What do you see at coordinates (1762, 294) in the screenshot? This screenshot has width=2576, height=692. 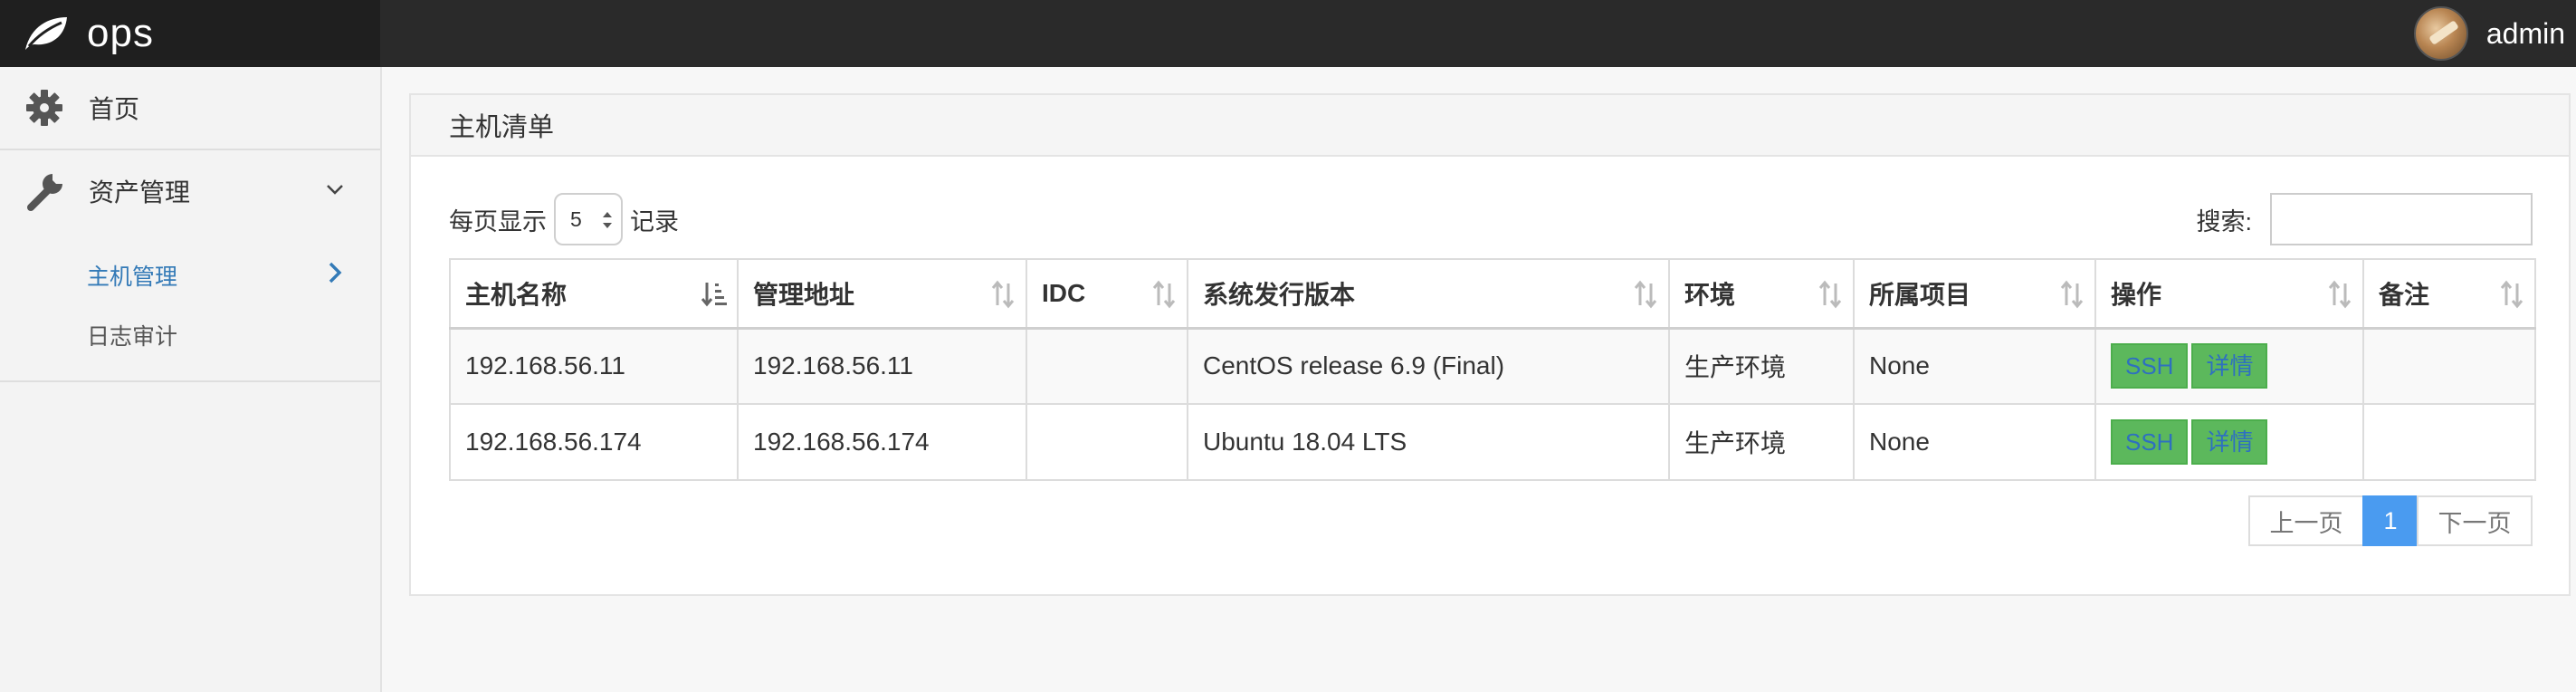 I see `column-header-env: 环境` at bounding box center [1762, 294].